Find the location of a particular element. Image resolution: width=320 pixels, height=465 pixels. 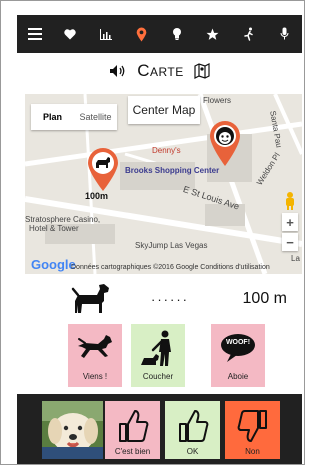

map-icon is located at coordinates (202, 71).